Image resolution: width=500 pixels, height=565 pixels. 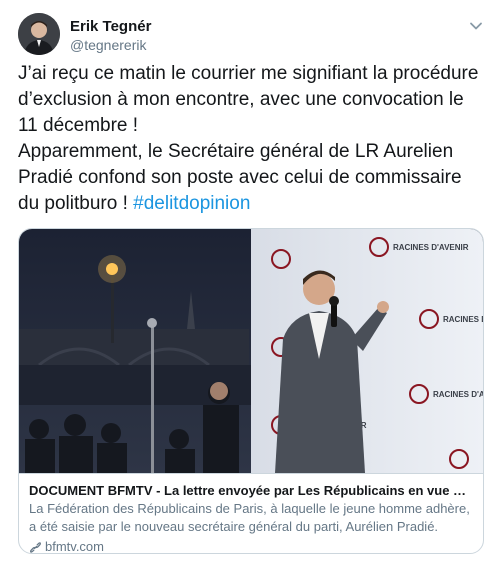 What do you see at coordinates (191, 203) in the screenshot?
I see `hashtag-link: #delitdopinion` at bounding box center [191, 203].